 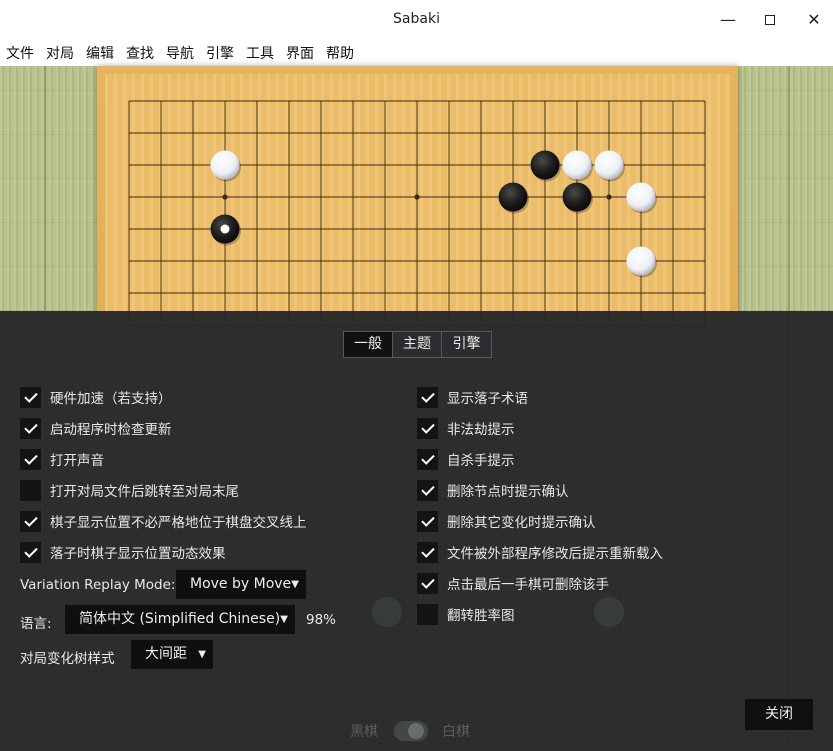 I want to click on option-animate-stone: 落子时棋子显示位置动态效果, so click(x=123, y=552).